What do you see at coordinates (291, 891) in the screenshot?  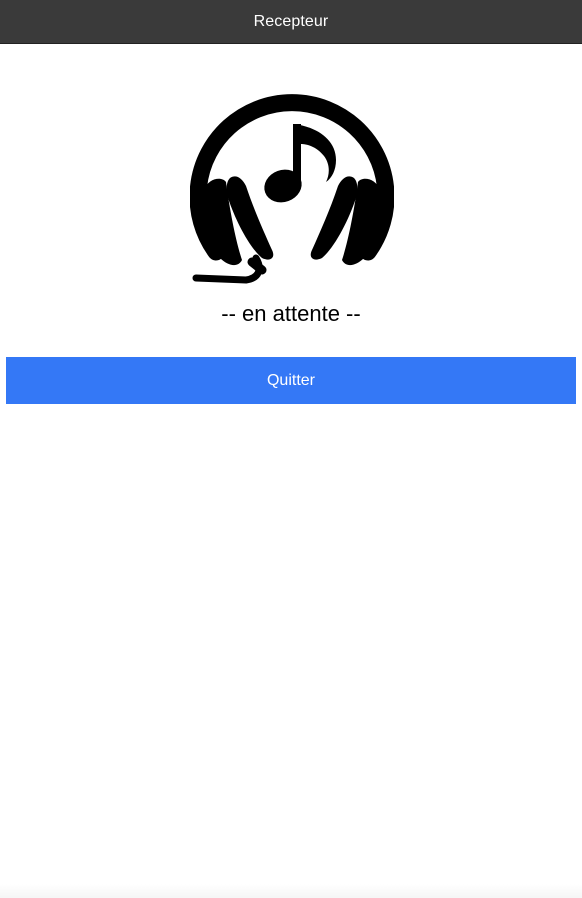 I see `bottom-edge-shadow` at bounding box center [291, 891].